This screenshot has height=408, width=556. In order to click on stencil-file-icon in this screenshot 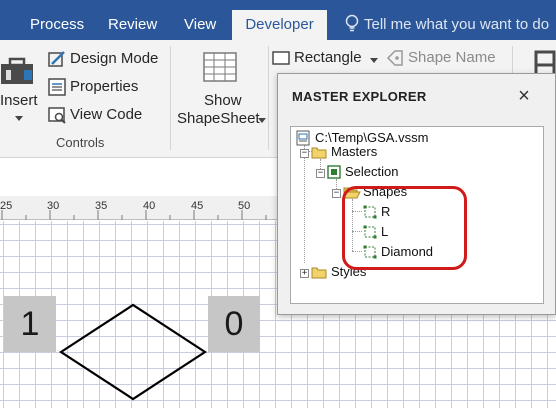, I will do `click(303, 138)`.